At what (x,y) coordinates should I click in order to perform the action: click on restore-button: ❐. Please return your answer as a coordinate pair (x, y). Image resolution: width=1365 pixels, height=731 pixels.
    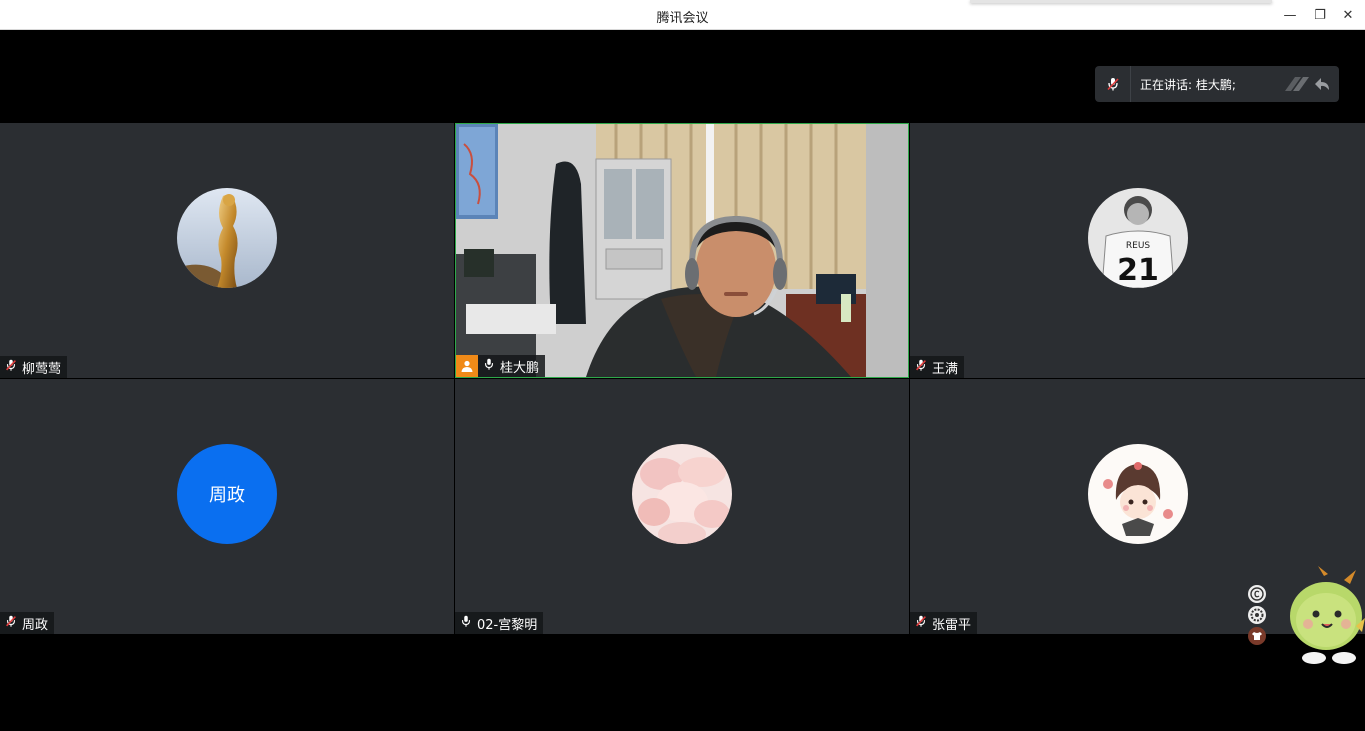
    Looking at the image, I should click on (1320, 15).